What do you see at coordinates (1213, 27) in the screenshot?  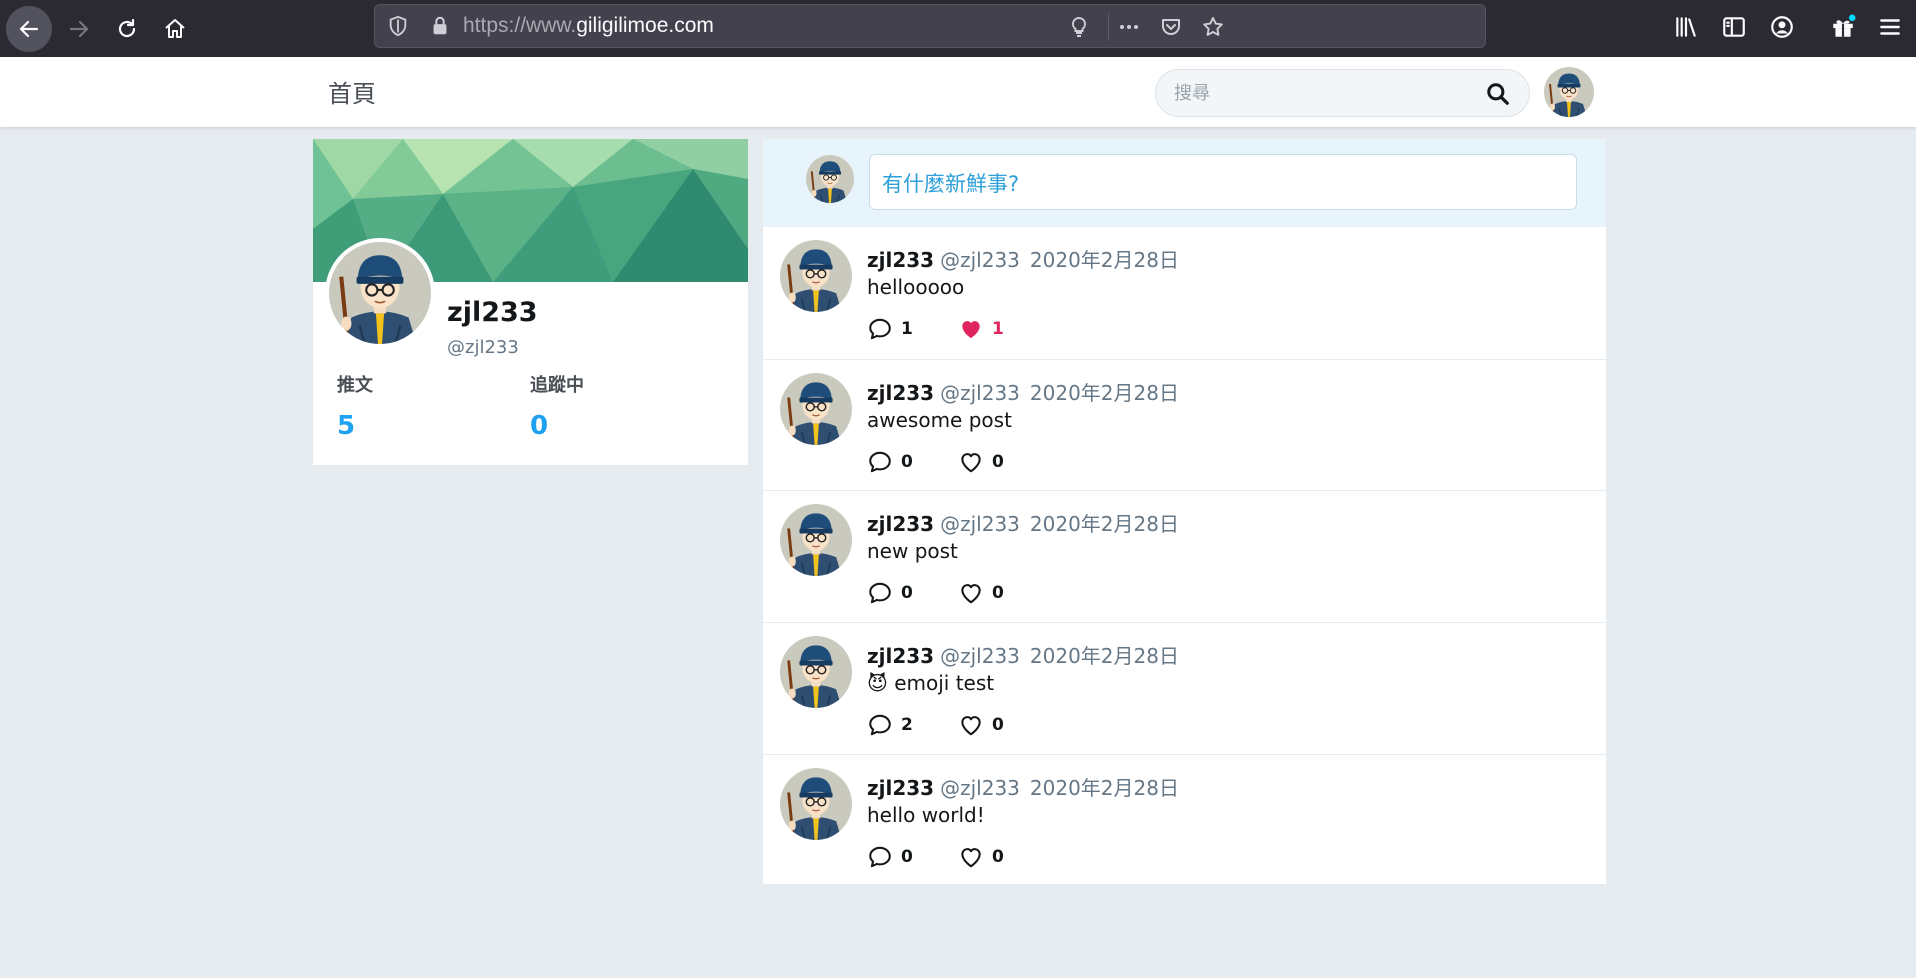 I see `star-icon` at bounding box center [1213, 27].